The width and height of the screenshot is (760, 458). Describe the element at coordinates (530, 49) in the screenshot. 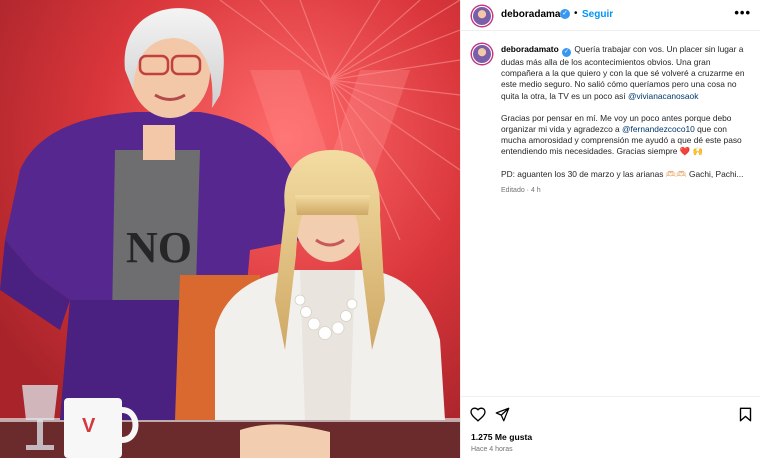

I see `caption-username: deboradamato` at that location.